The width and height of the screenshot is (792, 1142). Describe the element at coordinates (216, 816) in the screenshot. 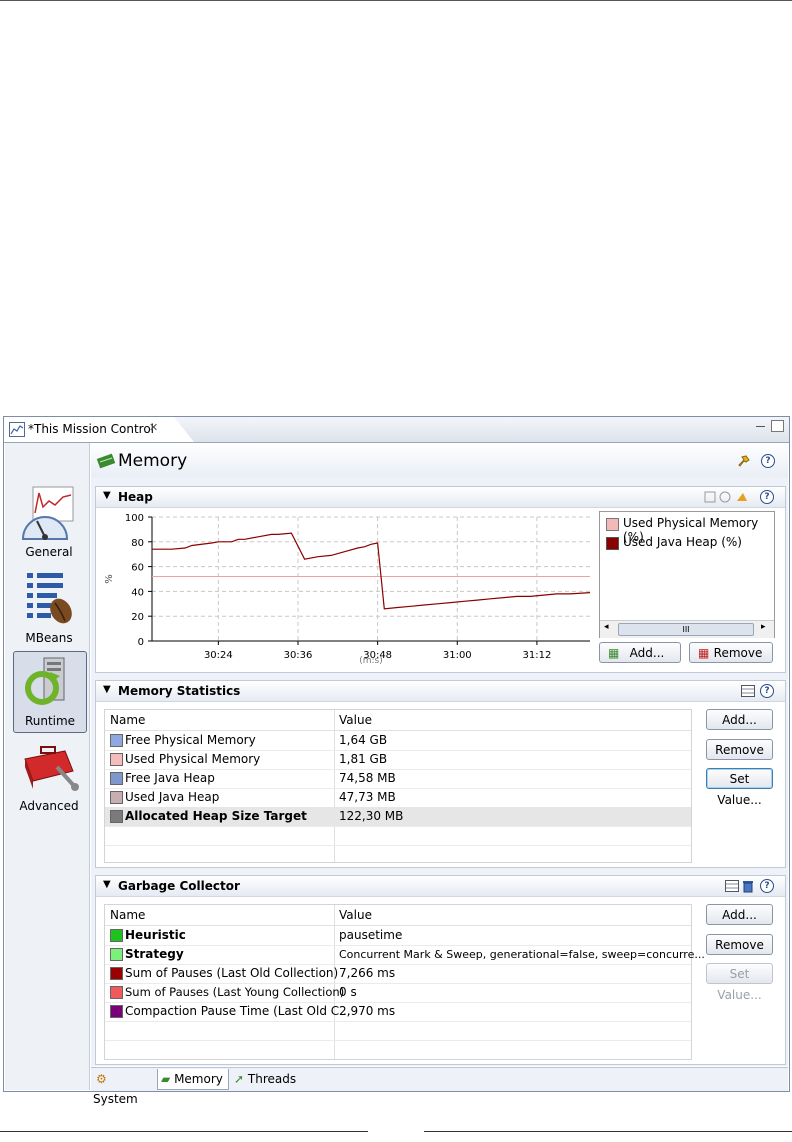

I see `row-name: Allocated Heap Size Target` at that location.